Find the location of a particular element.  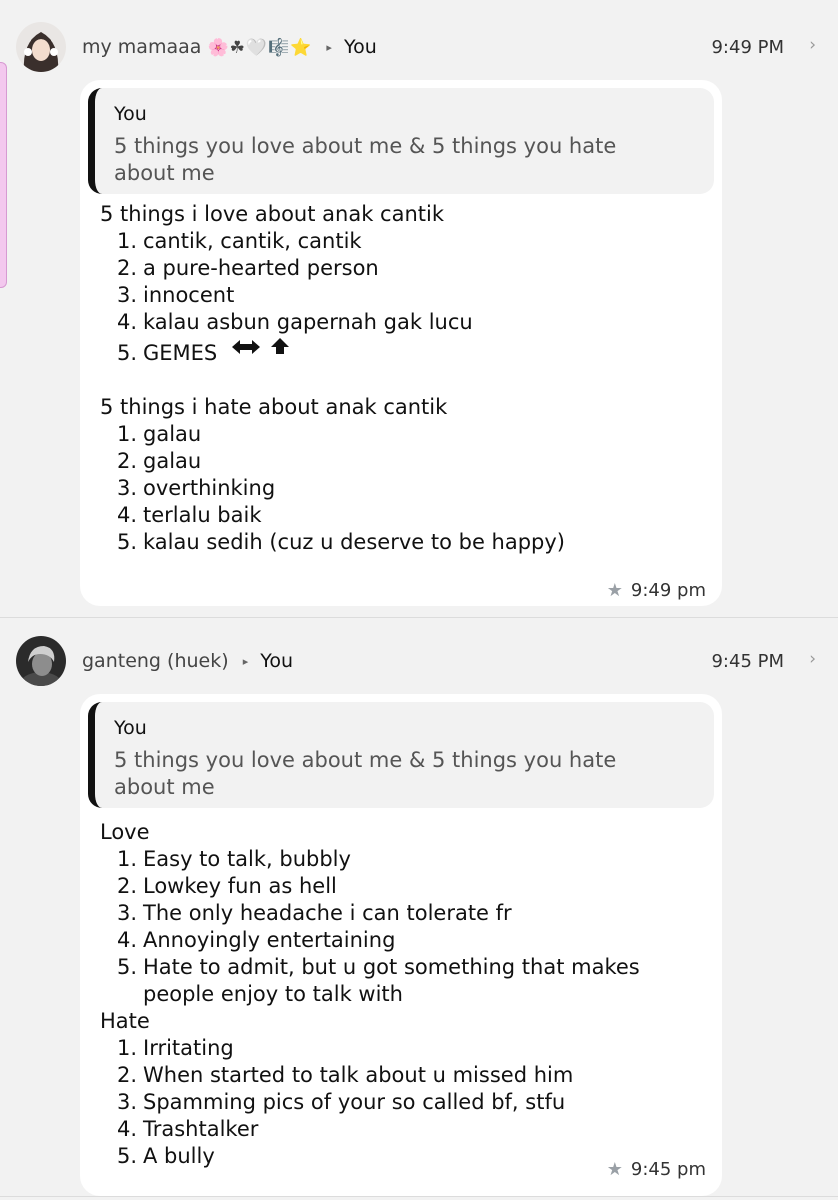

list-item: 2. galau is located at coordinates (159, 461).